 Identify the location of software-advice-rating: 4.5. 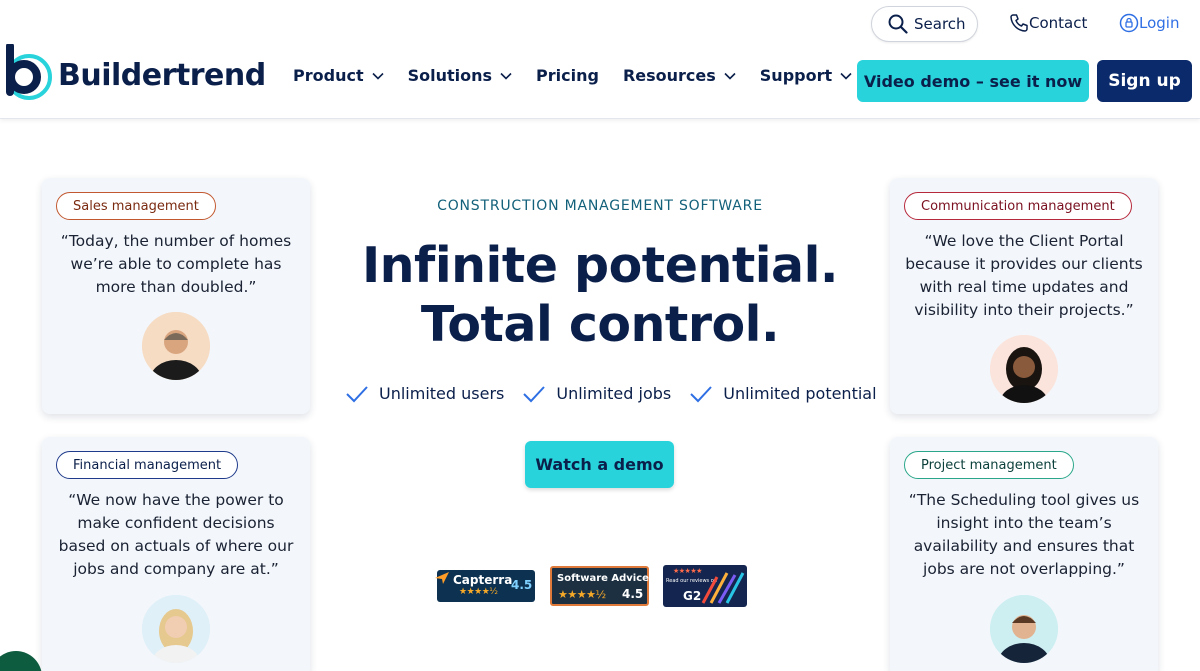
(633, 594).